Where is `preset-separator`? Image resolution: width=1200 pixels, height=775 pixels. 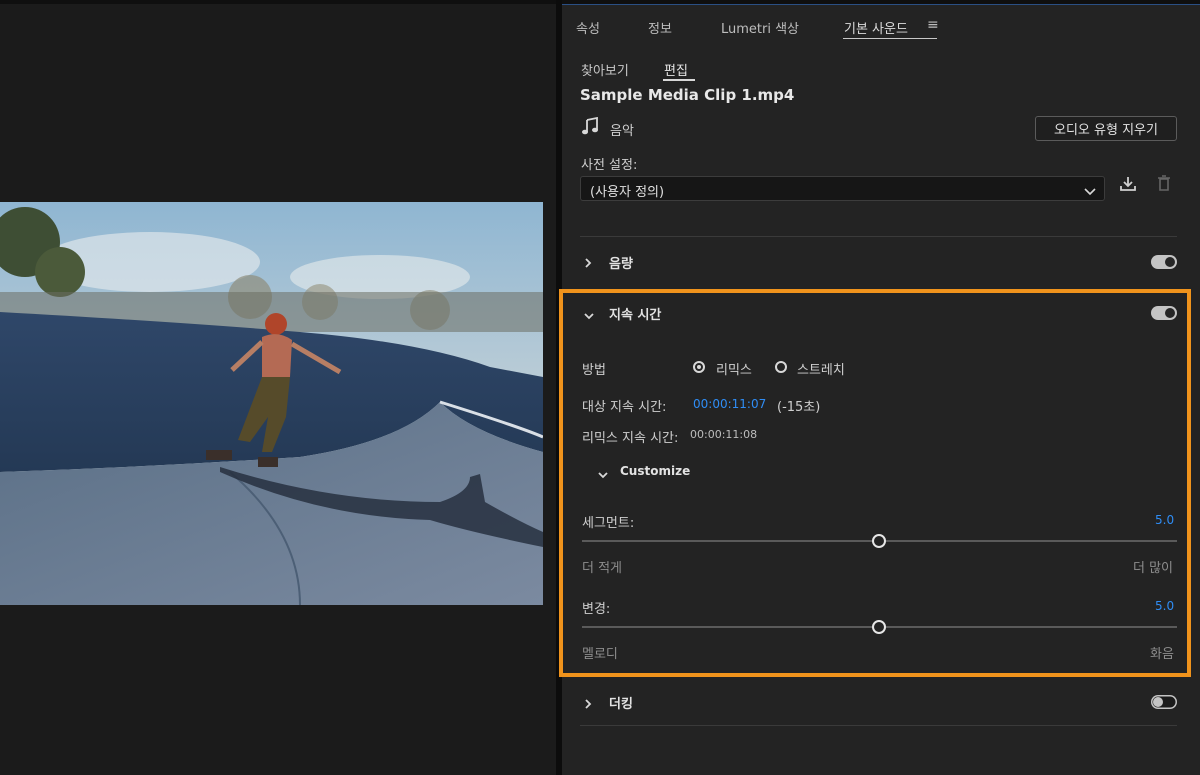
preset-separator is located at coordinates (878, 236).